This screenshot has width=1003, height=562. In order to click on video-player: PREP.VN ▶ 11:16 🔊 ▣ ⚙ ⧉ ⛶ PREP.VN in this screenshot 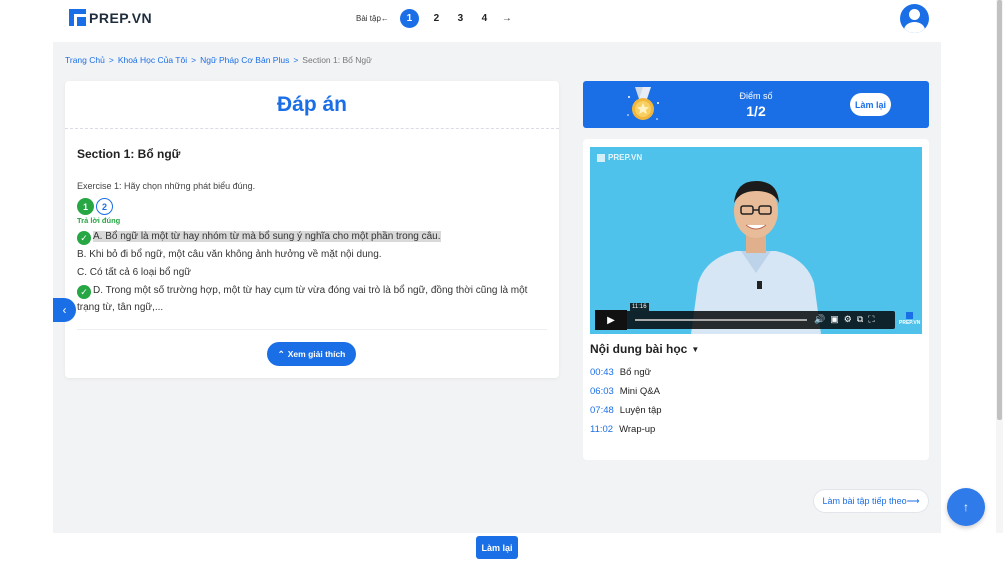, I will do `click(756, 240)`.